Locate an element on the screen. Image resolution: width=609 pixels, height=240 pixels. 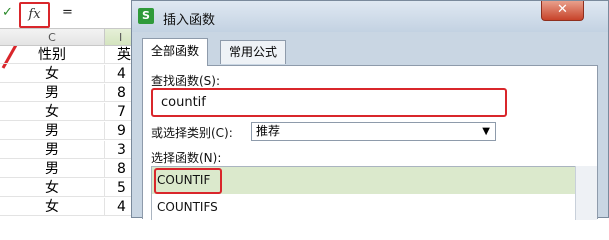
tab-common-formulas: 常用公式 is located at coordinates (253, 52).